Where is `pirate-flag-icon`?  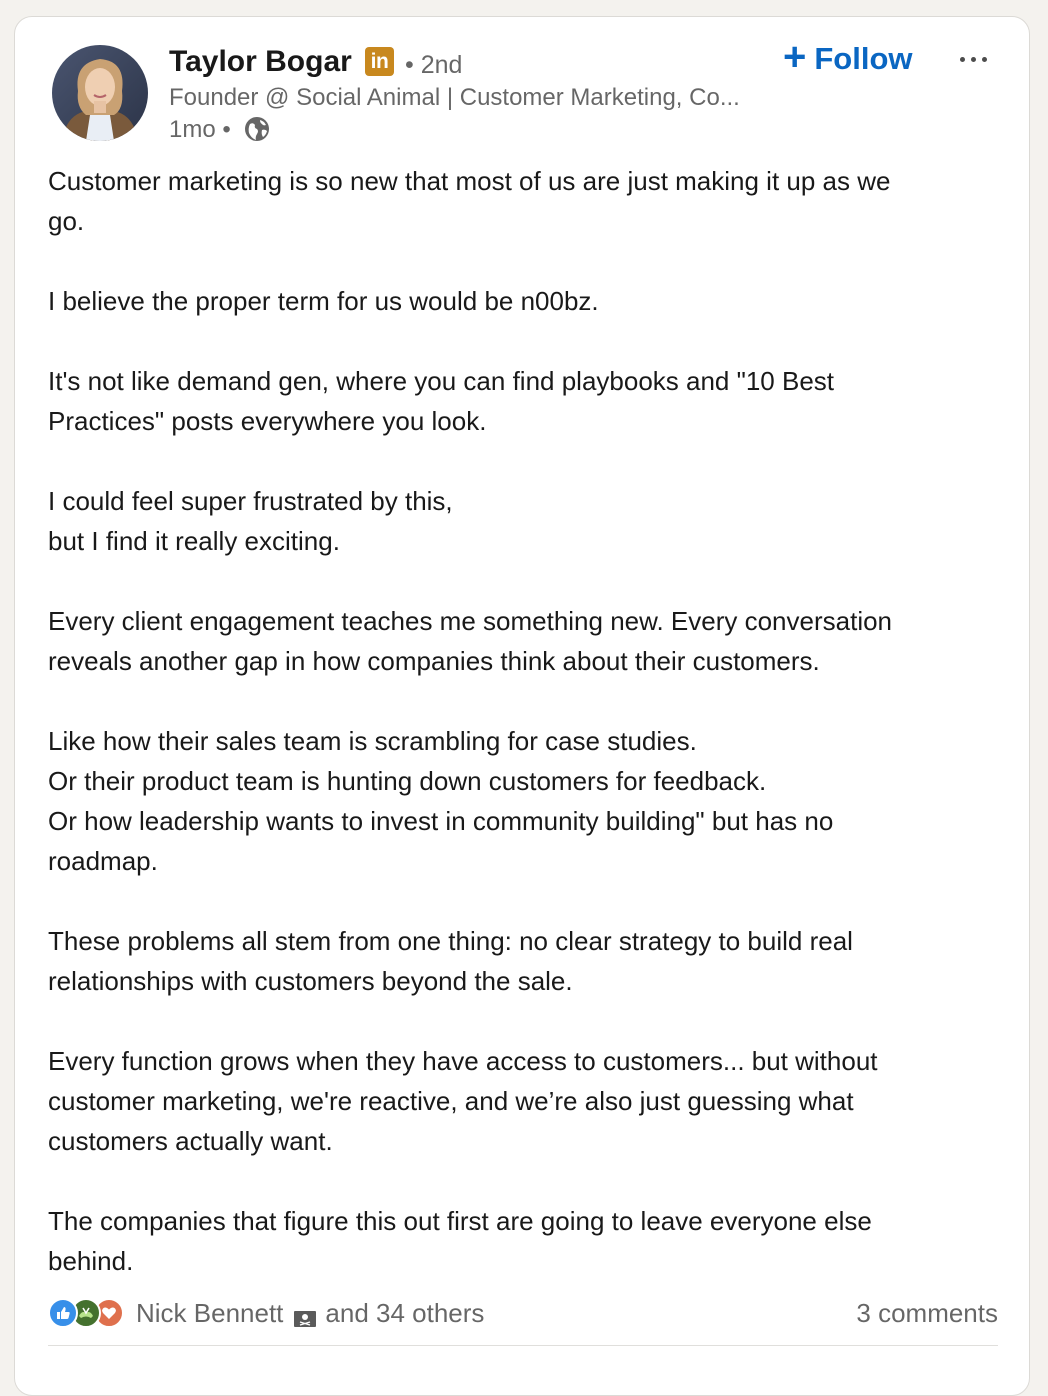 pirate-flag-icon is located at coordinates (305, 1315).